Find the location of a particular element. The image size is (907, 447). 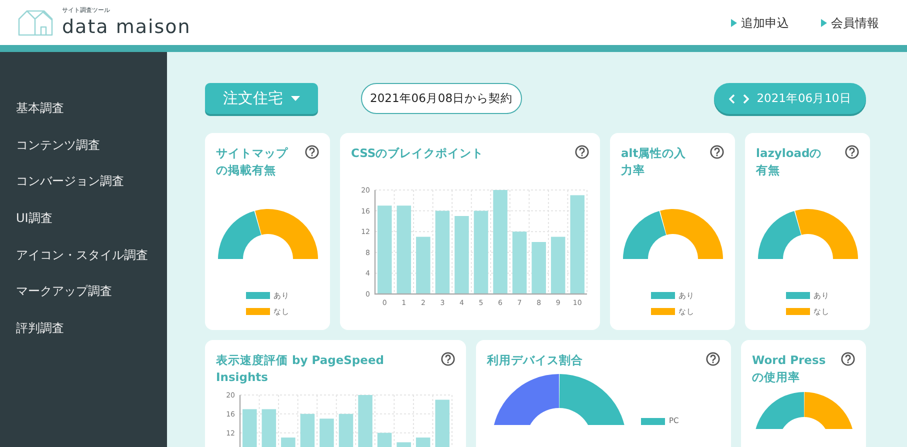

logo-text: data maison is located at coordinates (126, 27).